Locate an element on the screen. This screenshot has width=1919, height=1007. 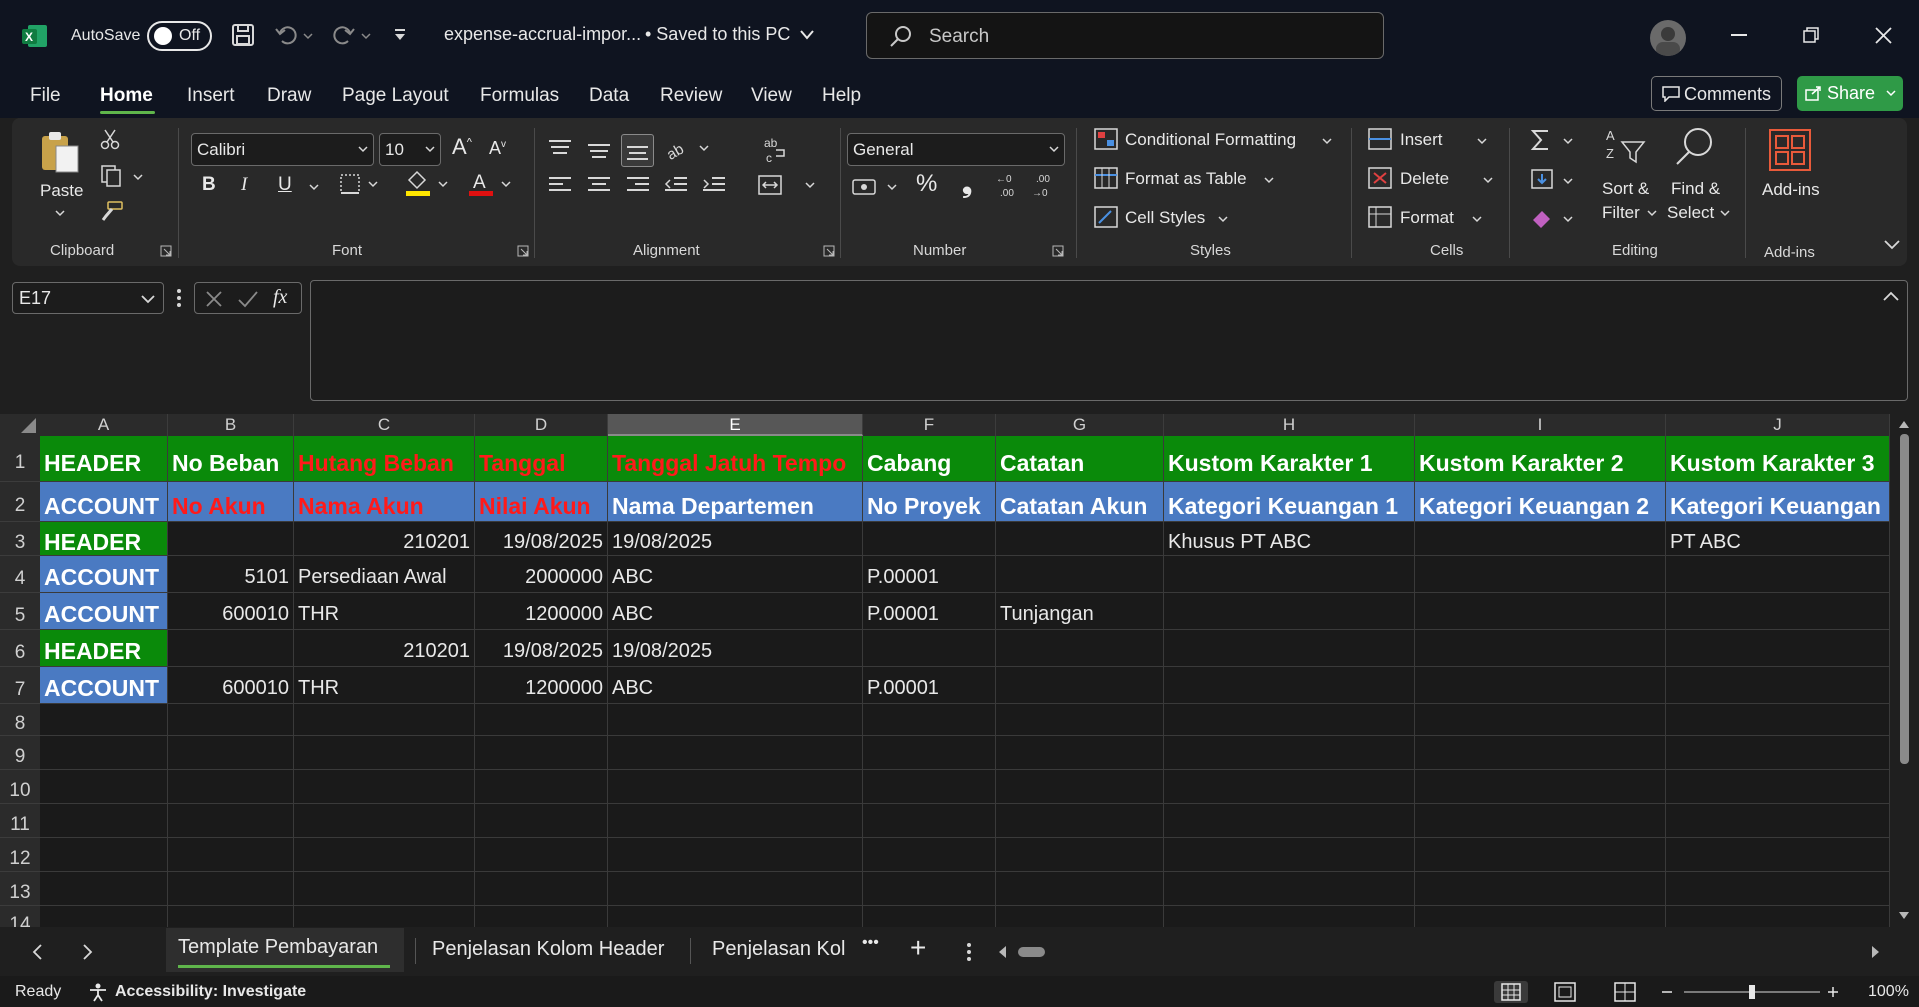
more-options-icon is located at coordinates (969, 952).